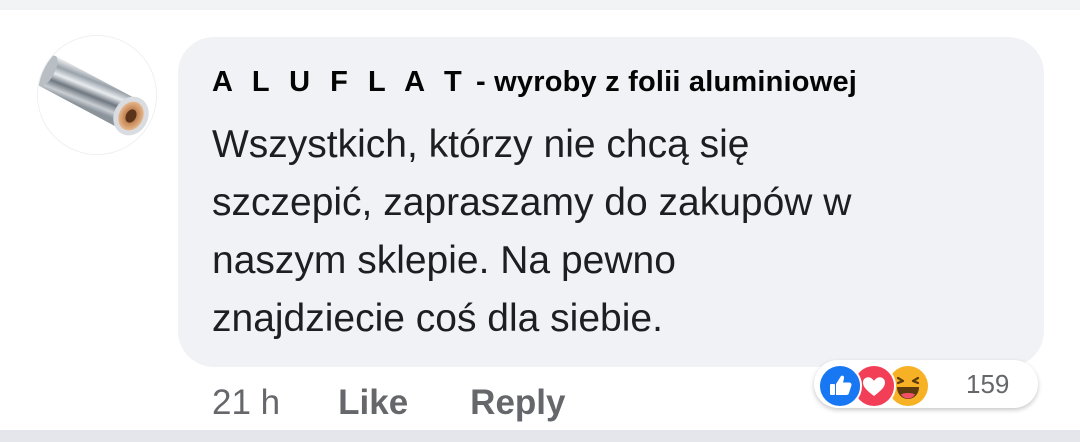 The height and width of the screenshot is (442, 1080). What do you see at coordinates (517, 403) in the screenshot?
I see `reply-button: Reply` at bounding box center [517, 403].